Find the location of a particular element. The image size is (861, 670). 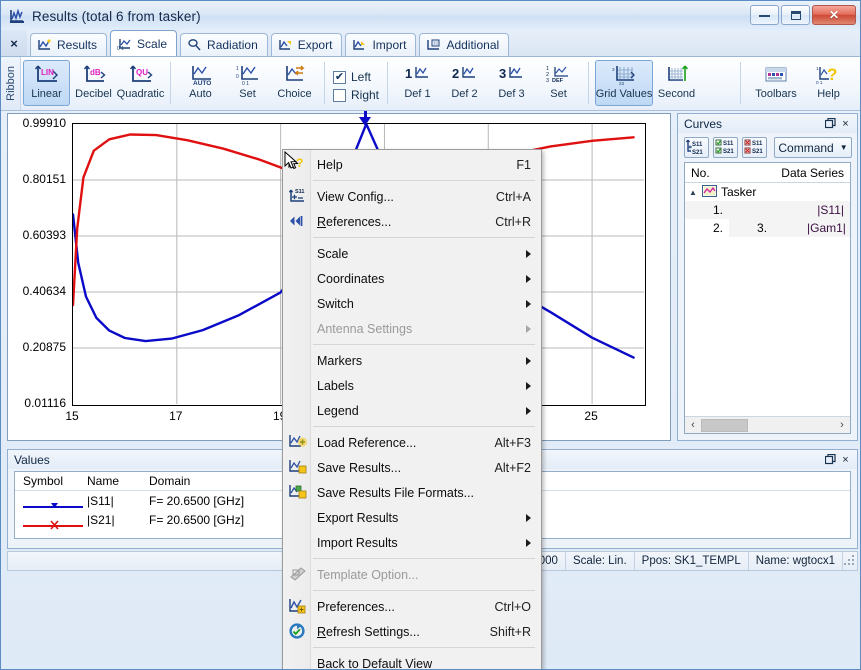

def2-button: 2 Def 2 is located at coordinates (464, 83).